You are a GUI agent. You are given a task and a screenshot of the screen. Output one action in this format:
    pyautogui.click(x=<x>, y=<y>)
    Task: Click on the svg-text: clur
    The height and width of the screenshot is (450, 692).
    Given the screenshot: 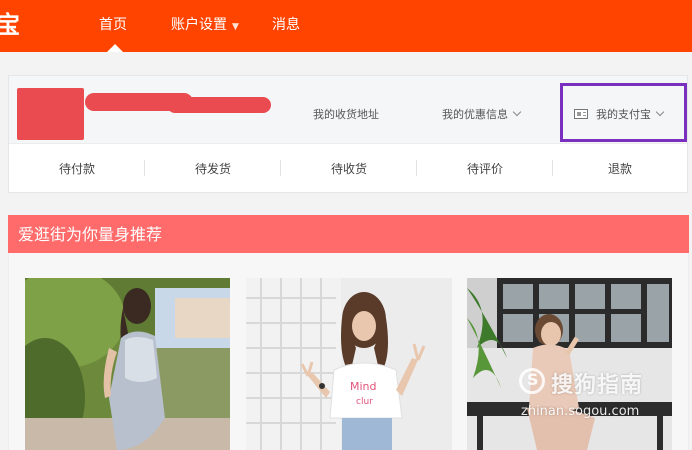 What is the action you would take?
    pyautogui.click(x=364, y=402)
    